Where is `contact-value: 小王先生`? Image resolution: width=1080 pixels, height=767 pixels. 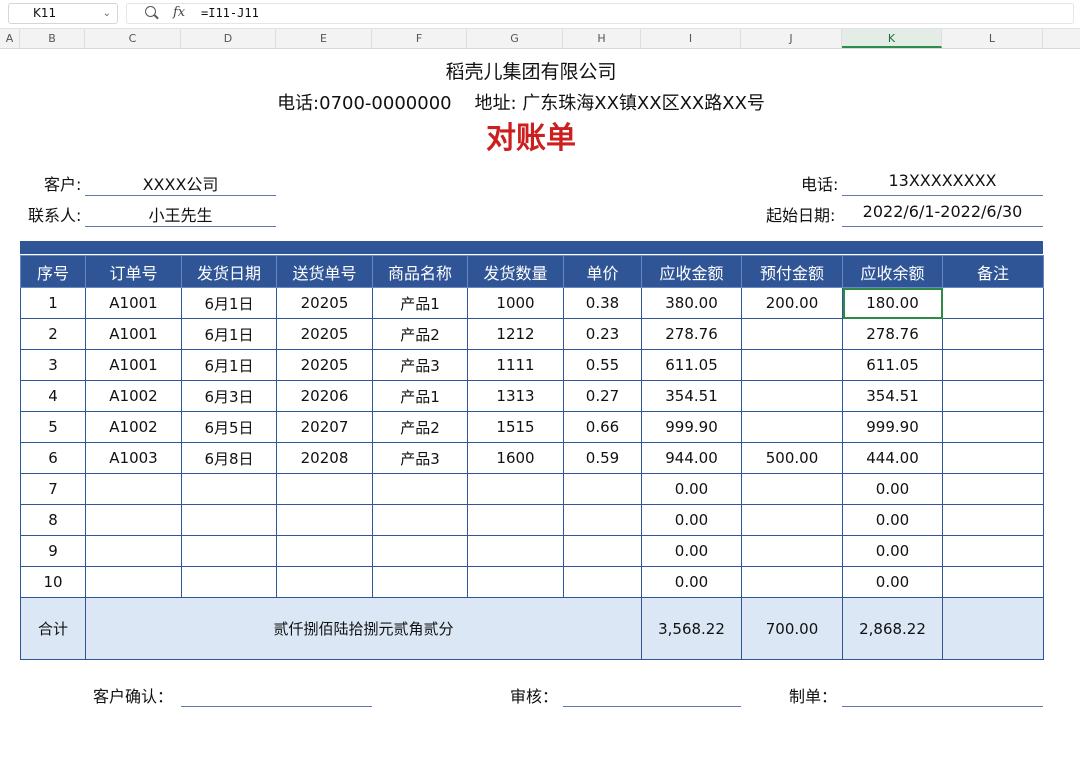 contact-value: 小王先生 is located at coordinates (180, 214).